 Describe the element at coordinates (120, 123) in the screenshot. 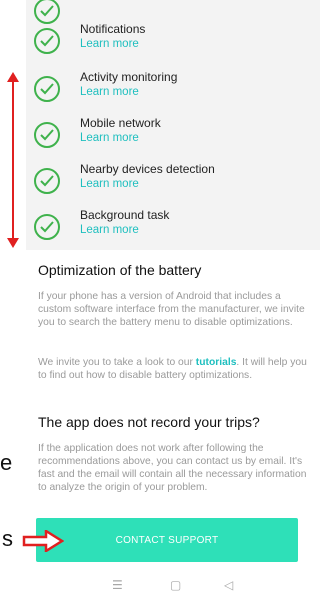

I see `item-title: Mobile network` at that location.